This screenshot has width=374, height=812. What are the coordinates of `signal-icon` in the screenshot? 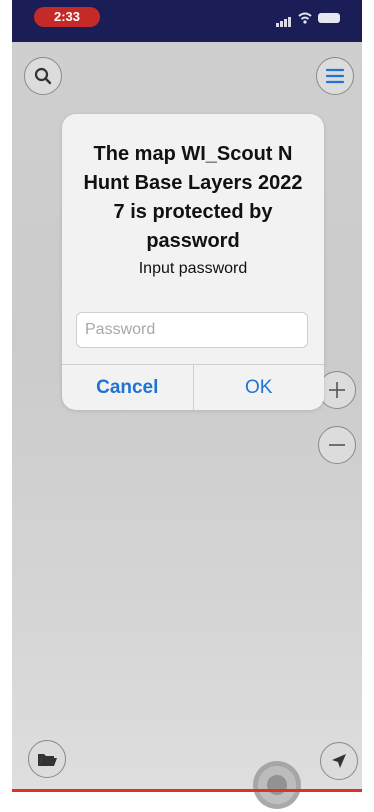 It's located at (284, 18).